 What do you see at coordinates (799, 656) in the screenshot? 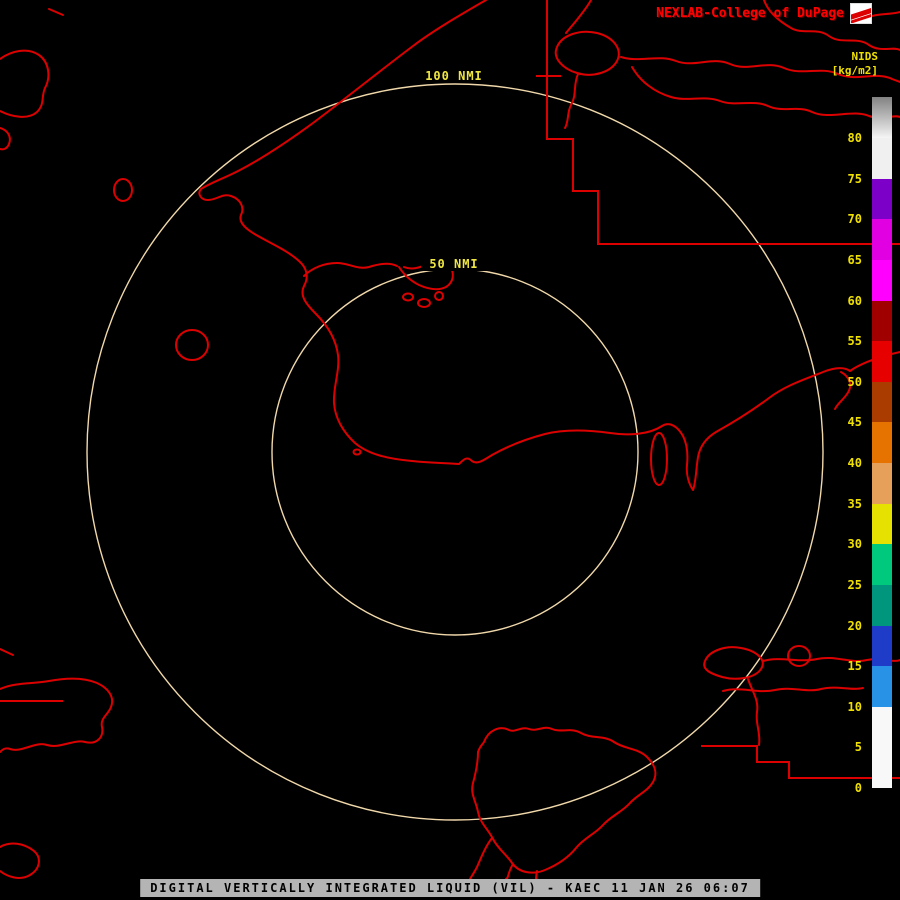
I see `island-circle-se` at bounding box center [799, 656].